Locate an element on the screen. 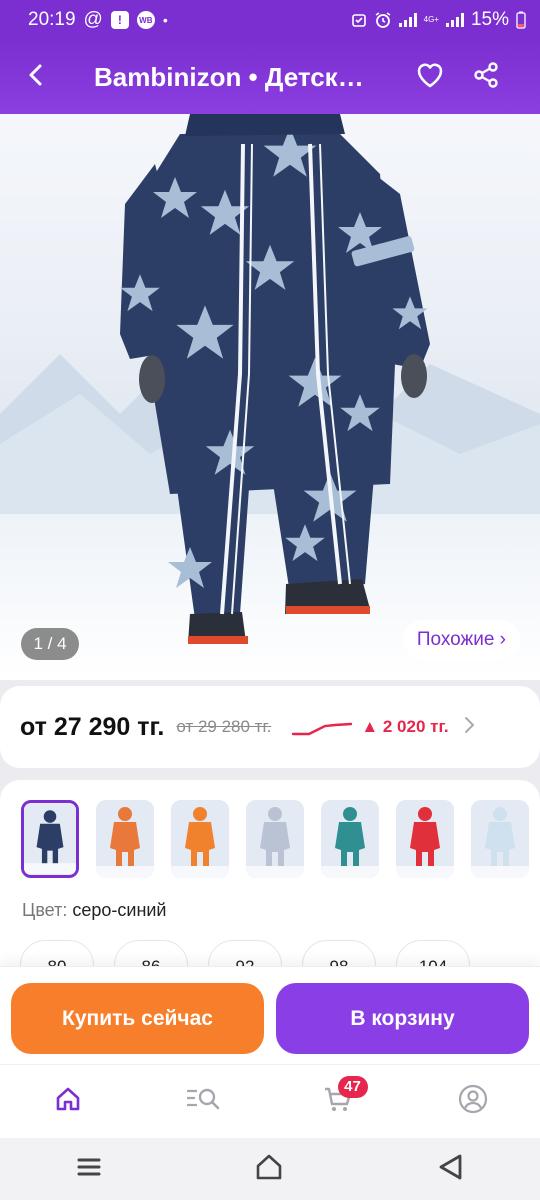 This screenshot has height=1200, width=540. network-type: 4G+ is located at coordinates (431, 19).